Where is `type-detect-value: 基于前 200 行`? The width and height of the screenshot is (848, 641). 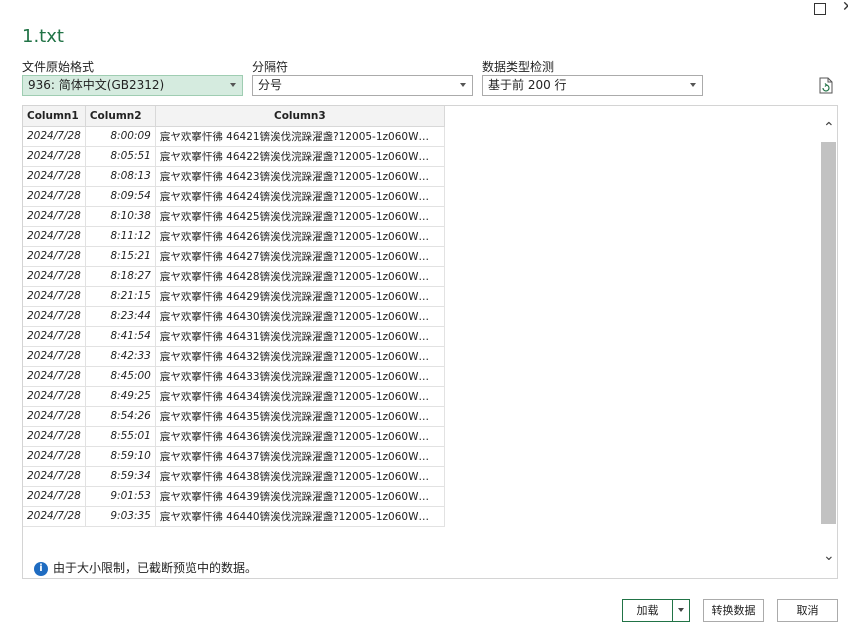
type-detect-value: 基于前 200 行 is located at coordinates (527, 85).